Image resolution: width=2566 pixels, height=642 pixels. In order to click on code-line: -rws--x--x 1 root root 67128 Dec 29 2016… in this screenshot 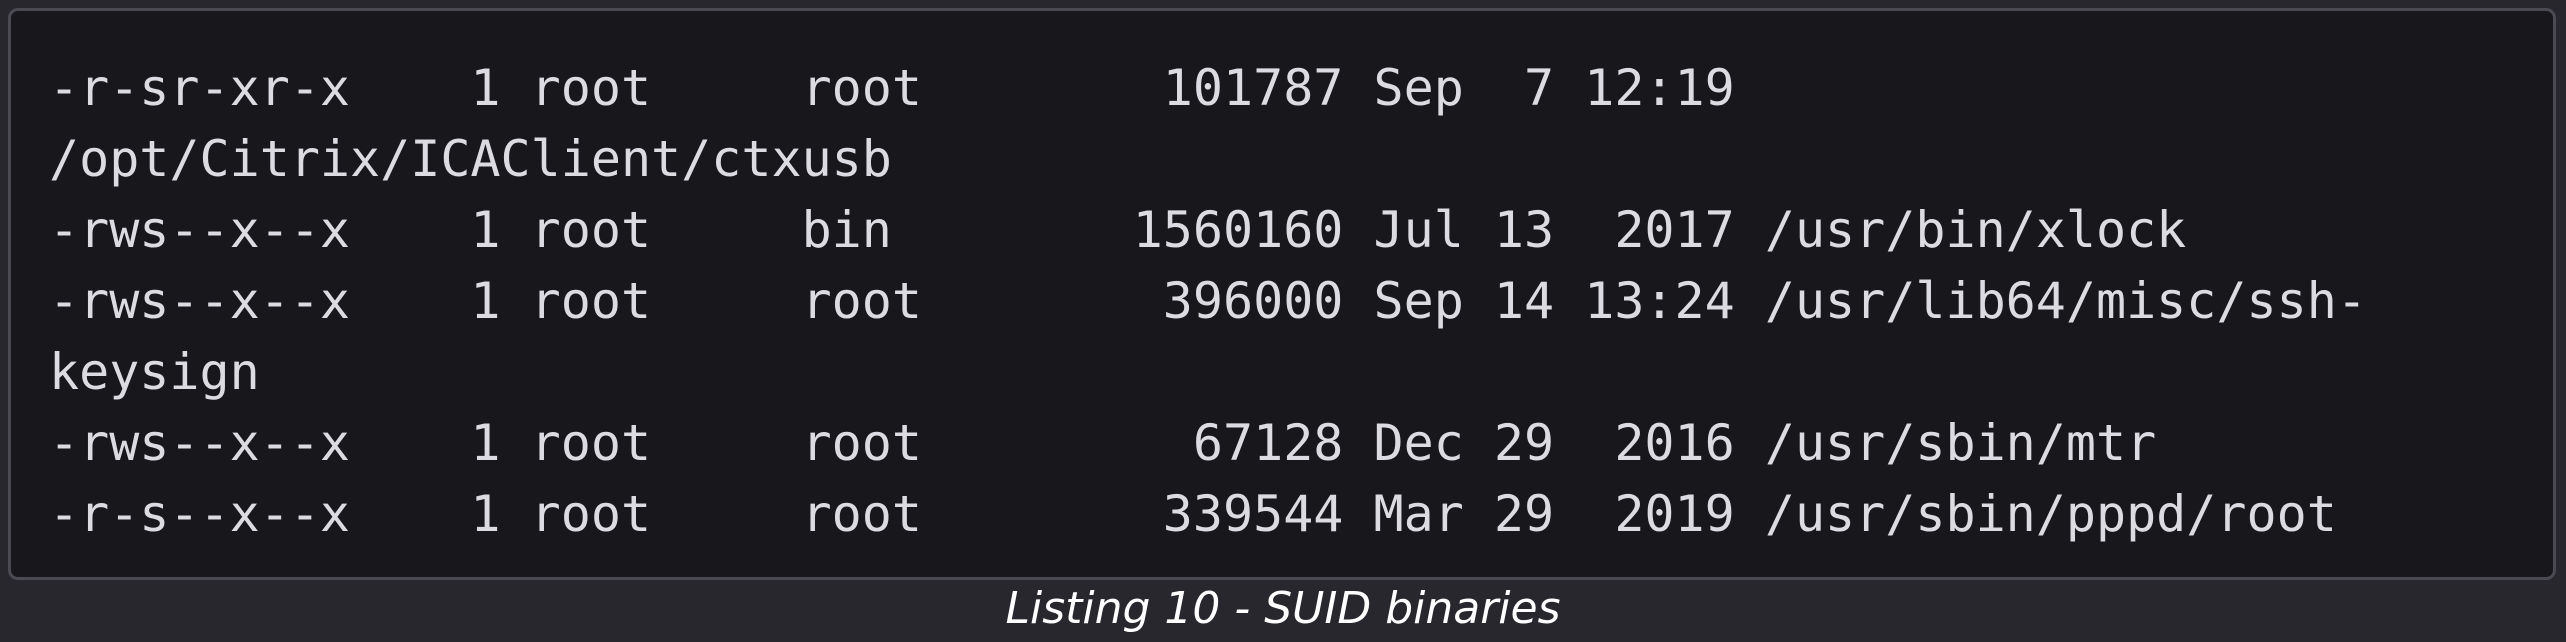, I will do `click(1103, 443)`.